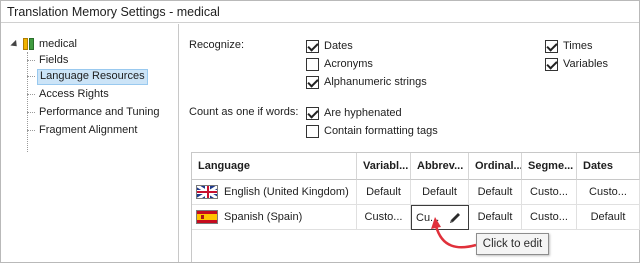  I want to click on tree-item-performance-and-tuning: Performance and Tuning, so click(94, 112).